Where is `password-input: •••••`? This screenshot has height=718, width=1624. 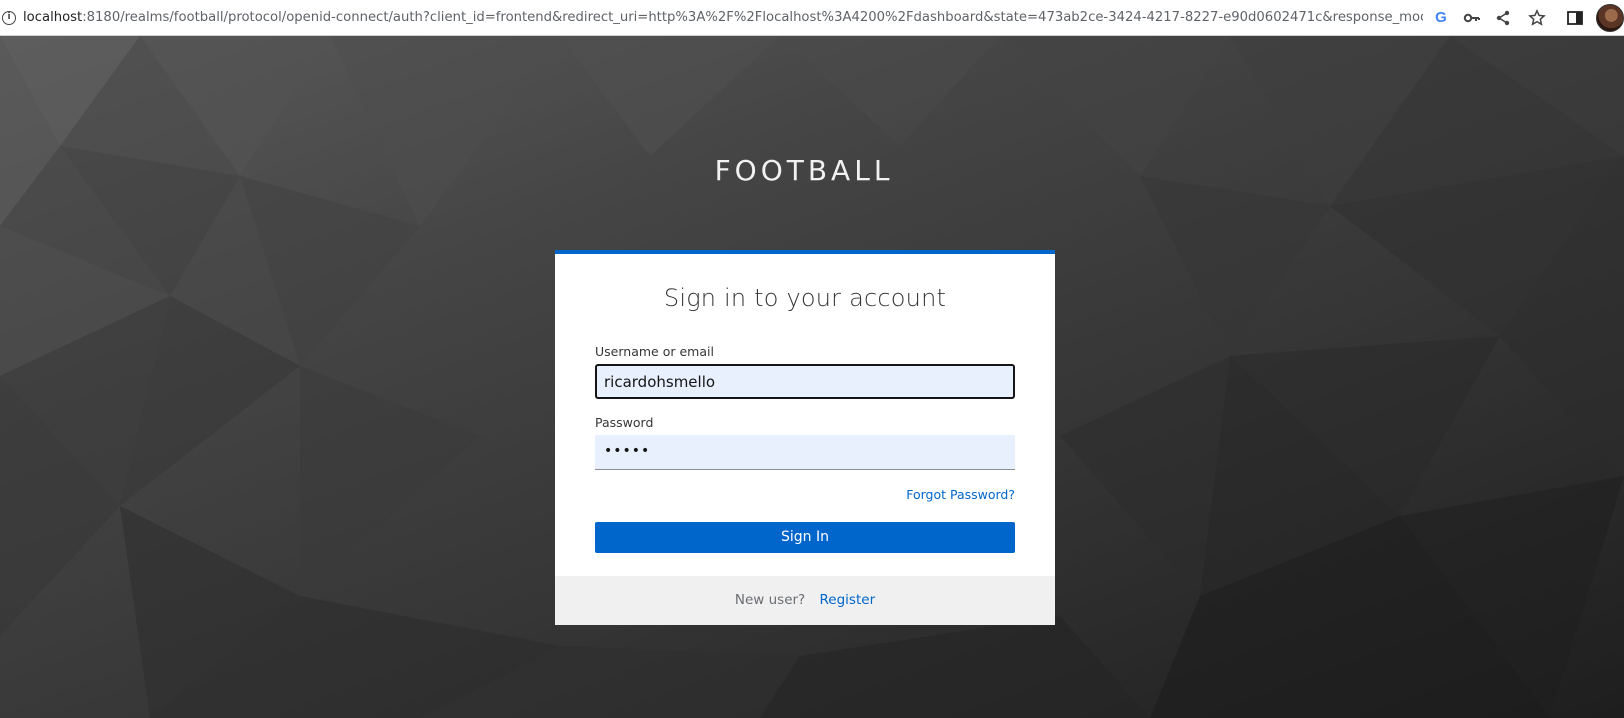
password-input: ••••• is located at coordinates (805, 452).